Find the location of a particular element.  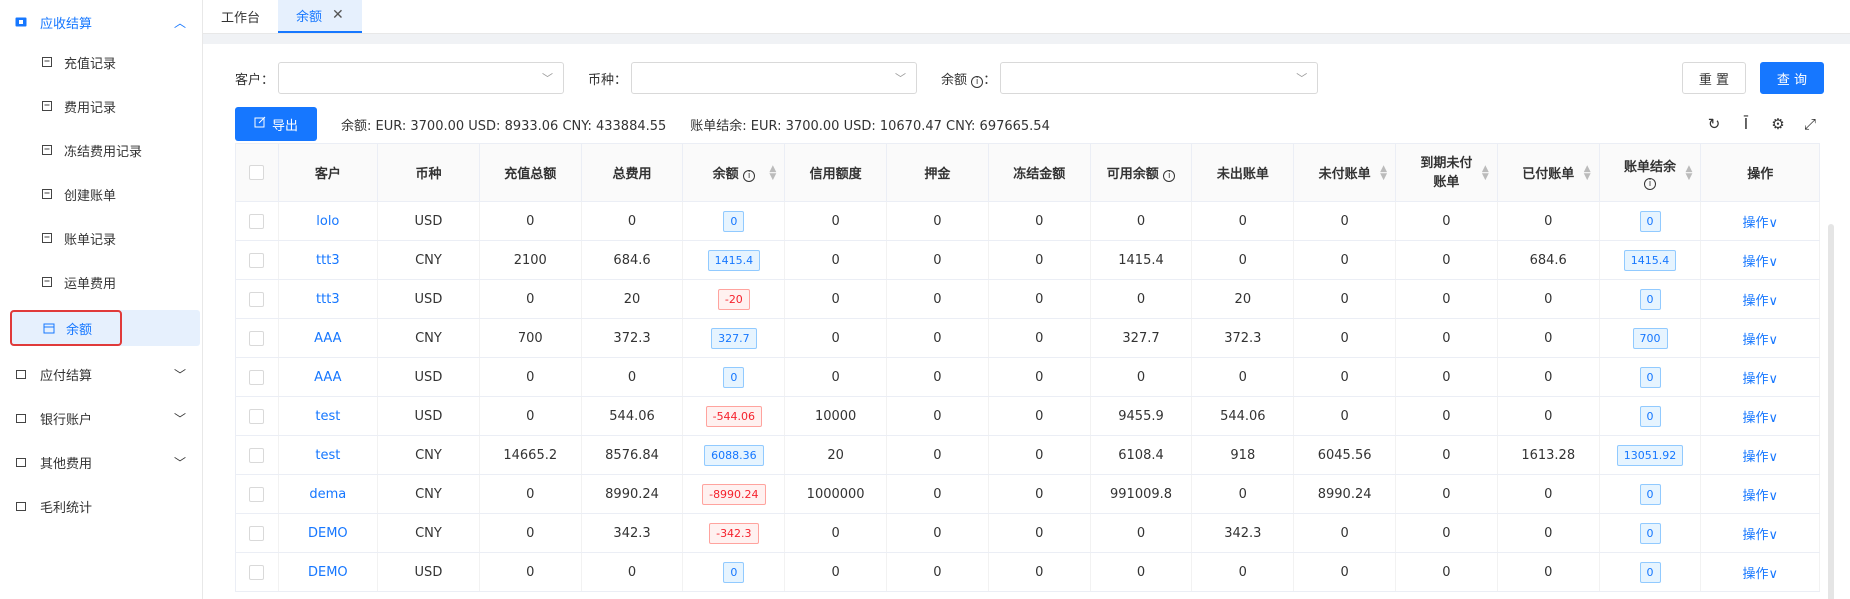

sidebar-item-label: 运单费用 is located at coordinates (90, 284).